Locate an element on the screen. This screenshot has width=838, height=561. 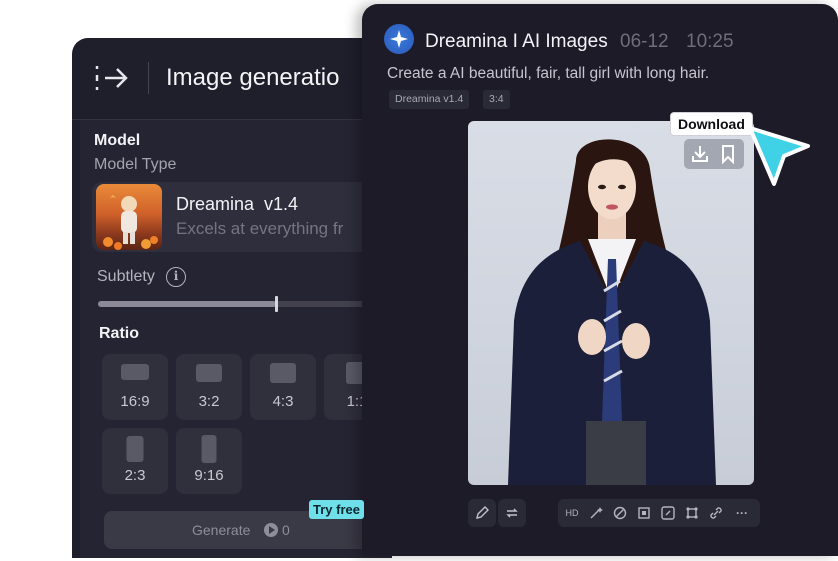
edit-button is located at coordinates (482, 513).